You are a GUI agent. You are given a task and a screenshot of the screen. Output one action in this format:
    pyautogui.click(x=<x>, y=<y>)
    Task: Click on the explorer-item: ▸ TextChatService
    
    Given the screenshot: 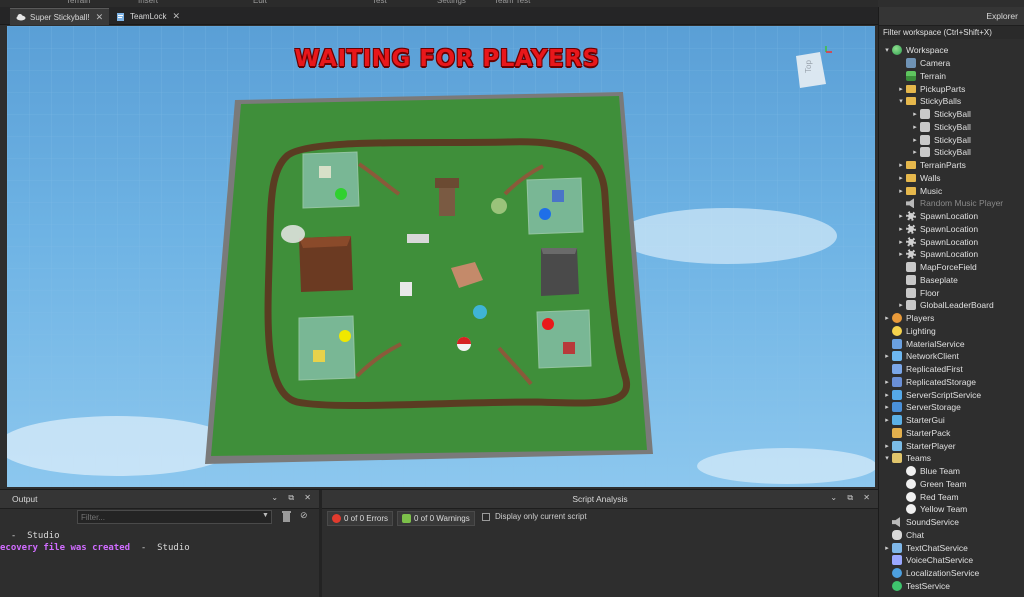 What is the action you would take?
    pyautogui.click(x=923, y=547)
    